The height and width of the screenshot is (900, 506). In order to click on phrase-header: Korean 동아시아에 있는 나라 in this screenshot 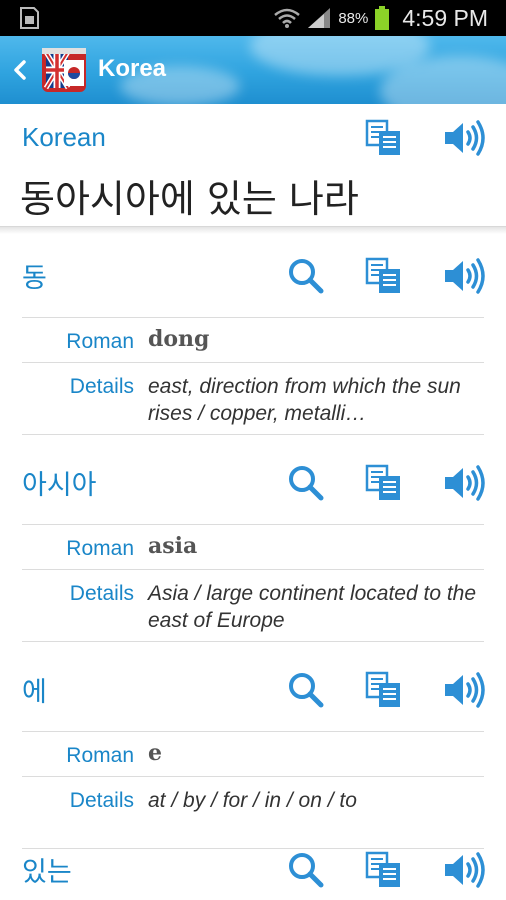, I will do `click(253, 167)`.